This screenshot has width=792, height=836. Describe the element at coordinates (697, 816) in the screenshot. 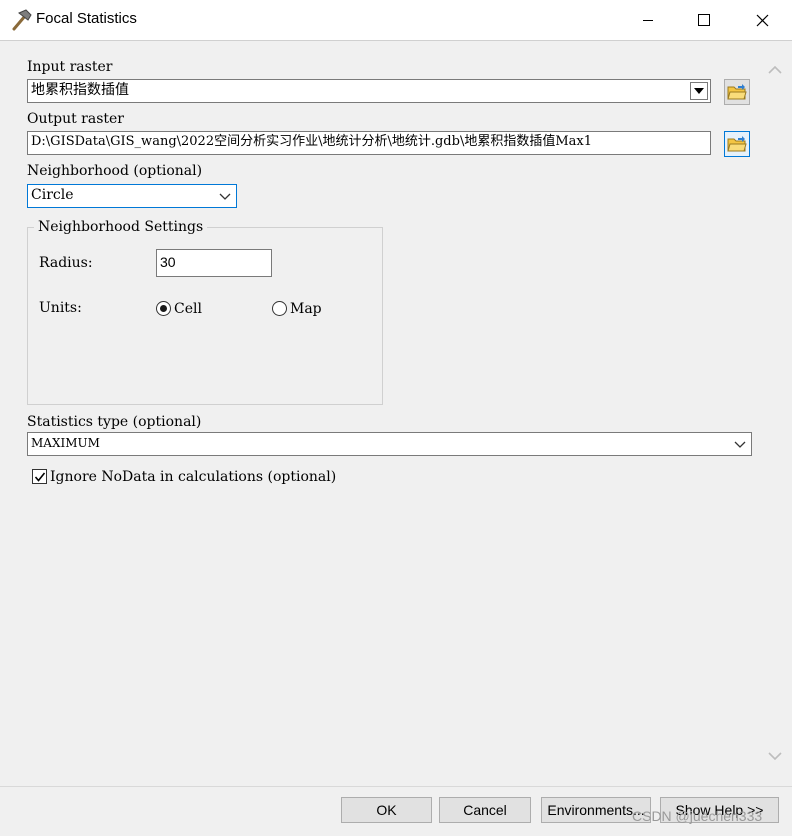

I see `watermark-text: CSDN @juechen333` at that location.